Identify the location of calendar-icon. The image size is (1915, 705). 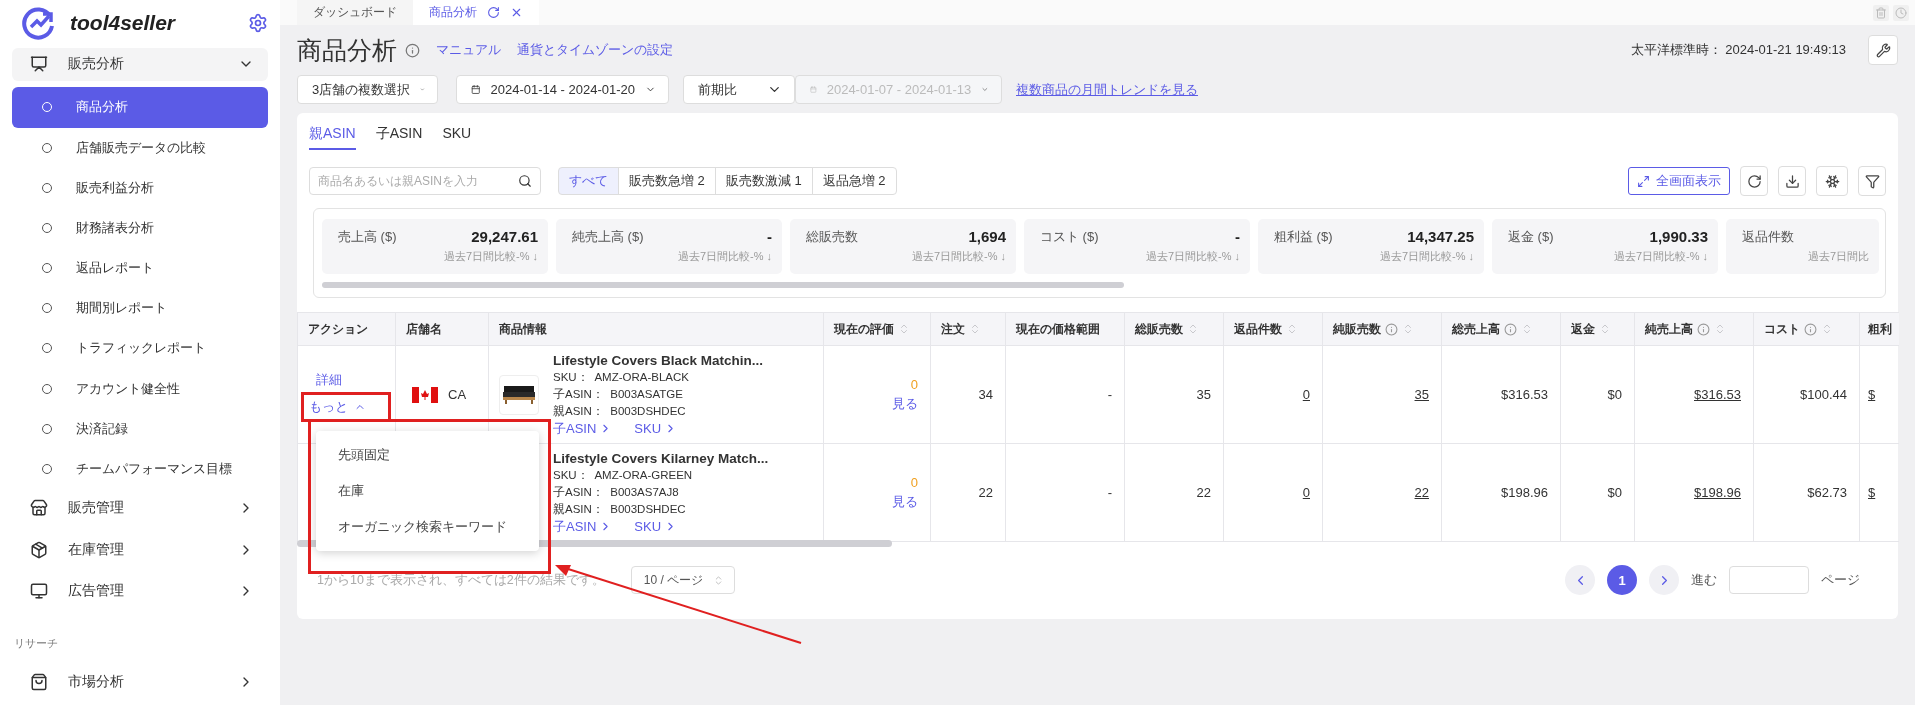
(476, 89).